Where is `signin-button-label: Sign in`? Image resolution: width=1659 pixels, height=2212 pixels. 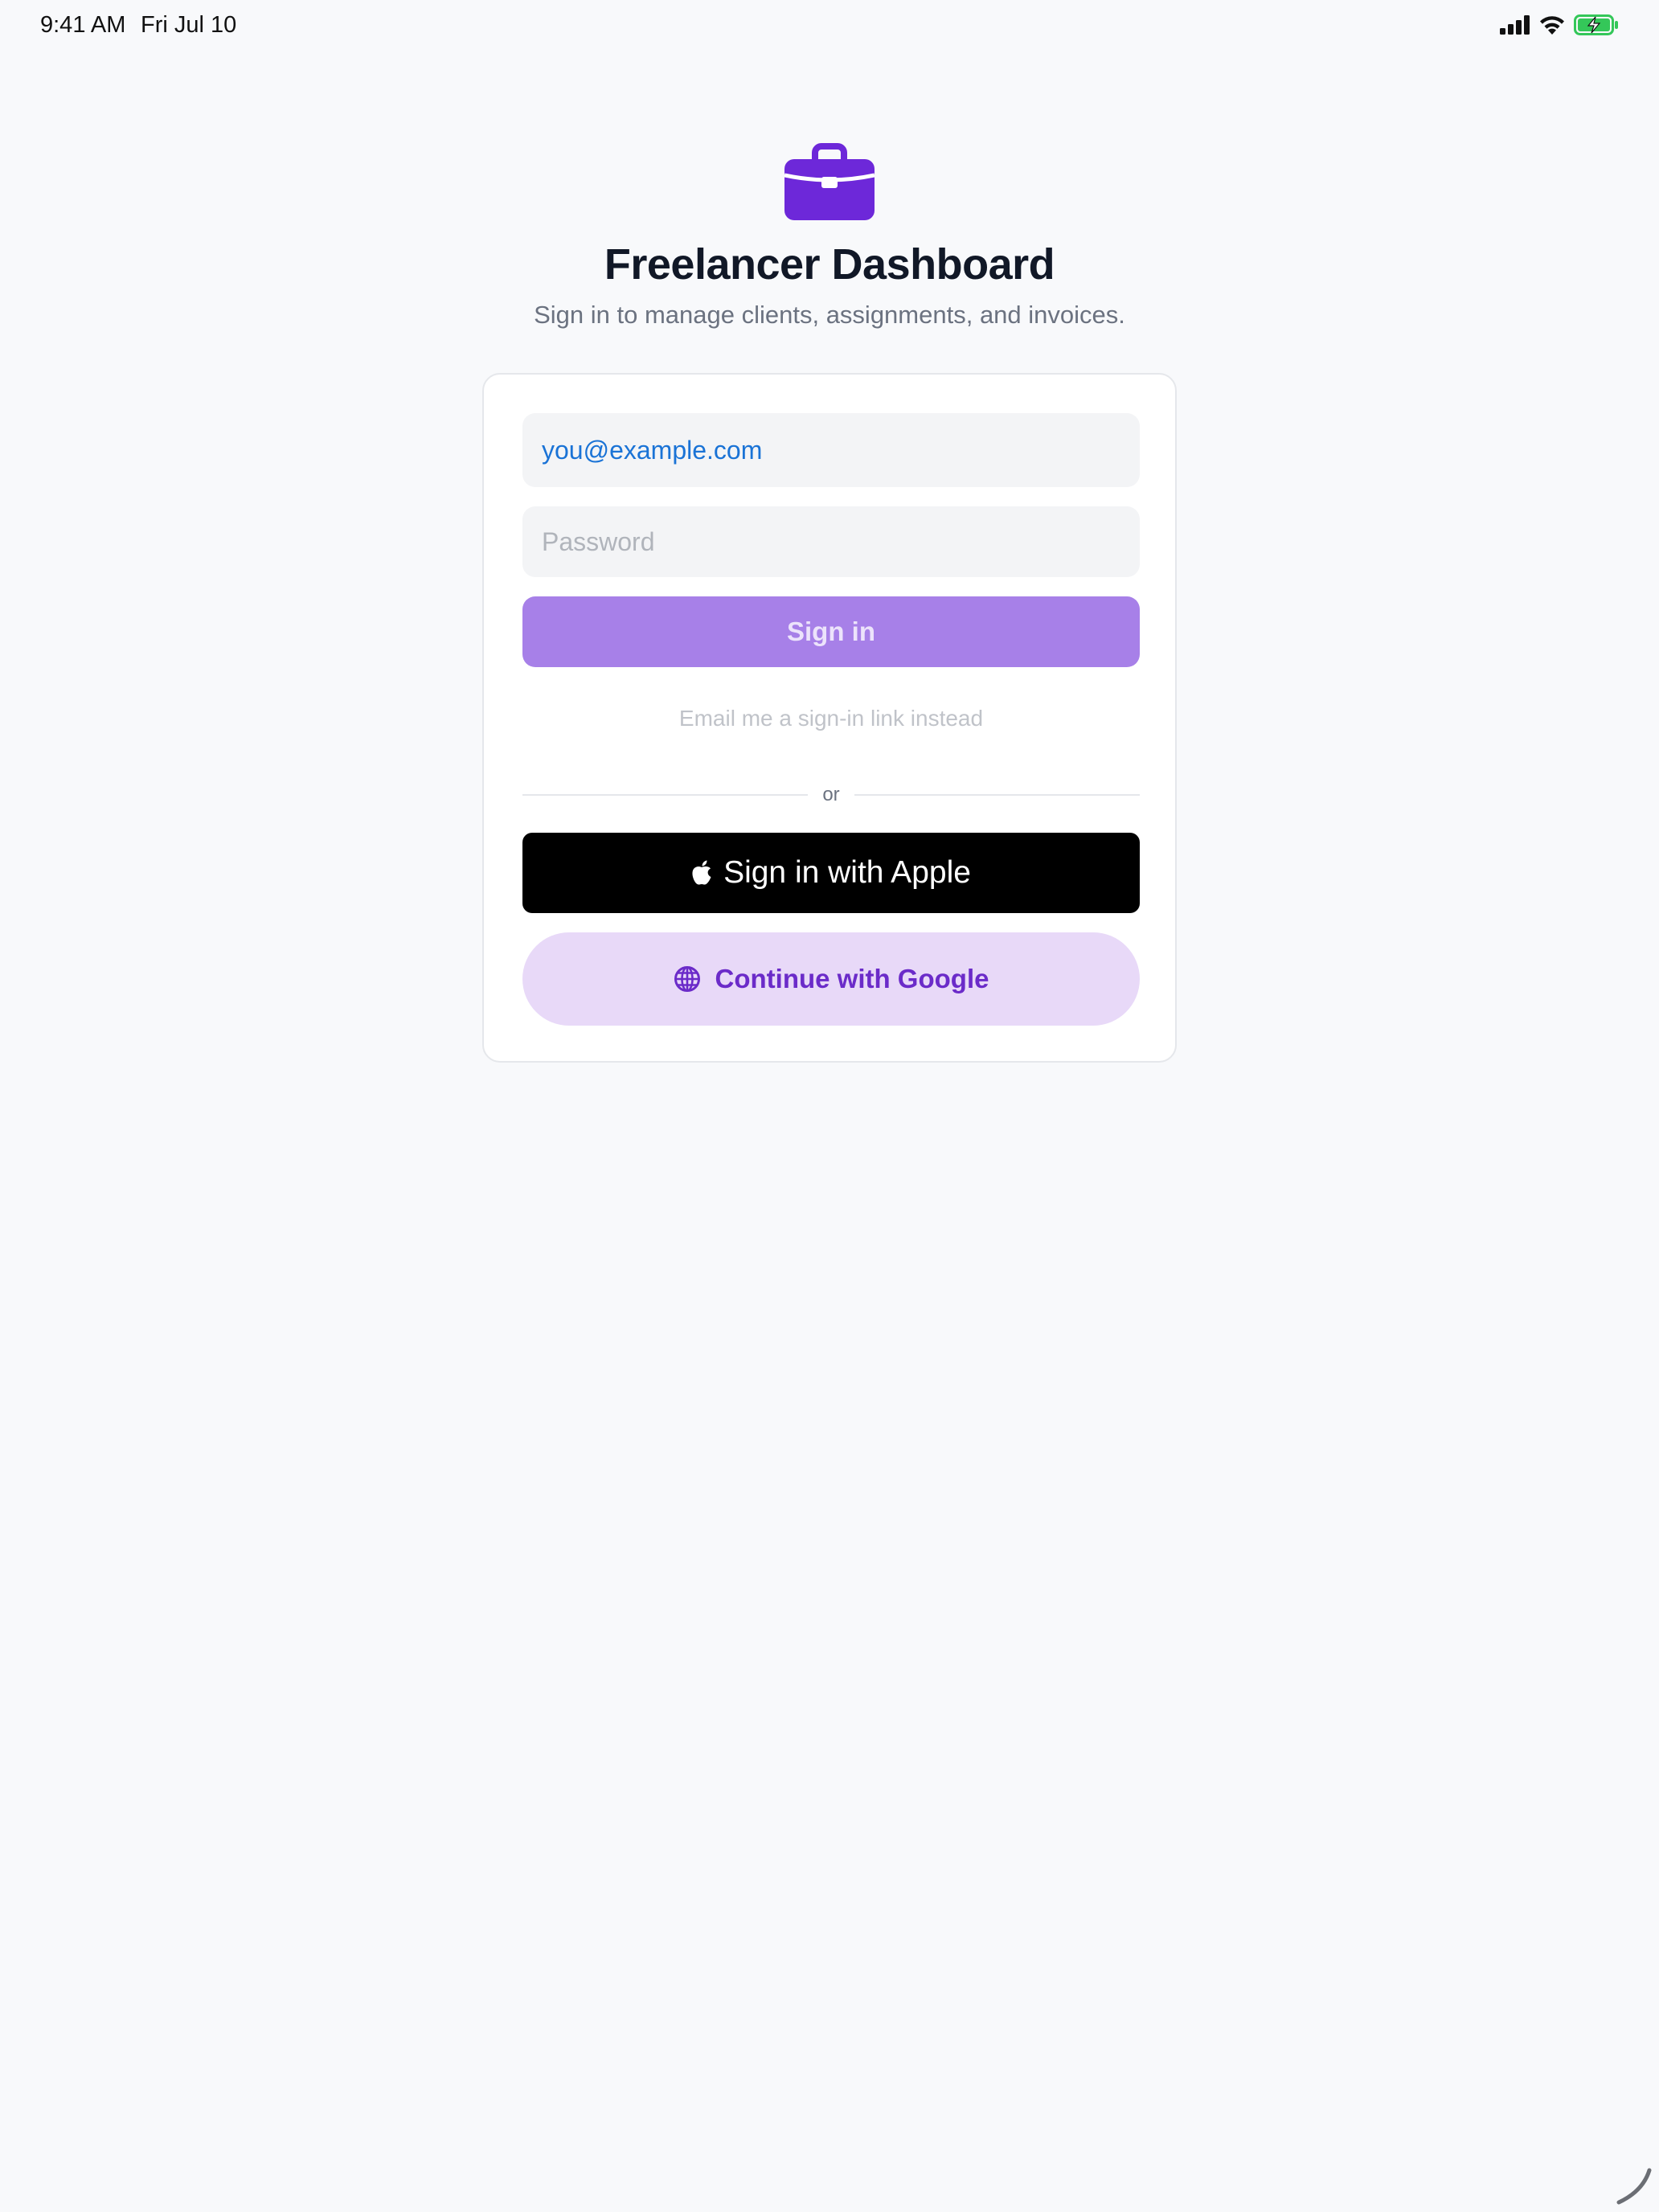 signin-button-label: Sign in is located at coordinates (831, 631).